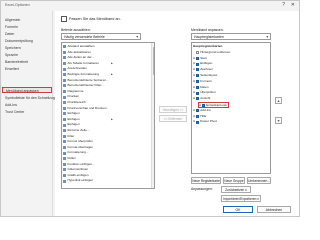 This screenshot has width=320, height=240. I want to click on tree-item: ⊞ Add-Ins, so click(202, 111).